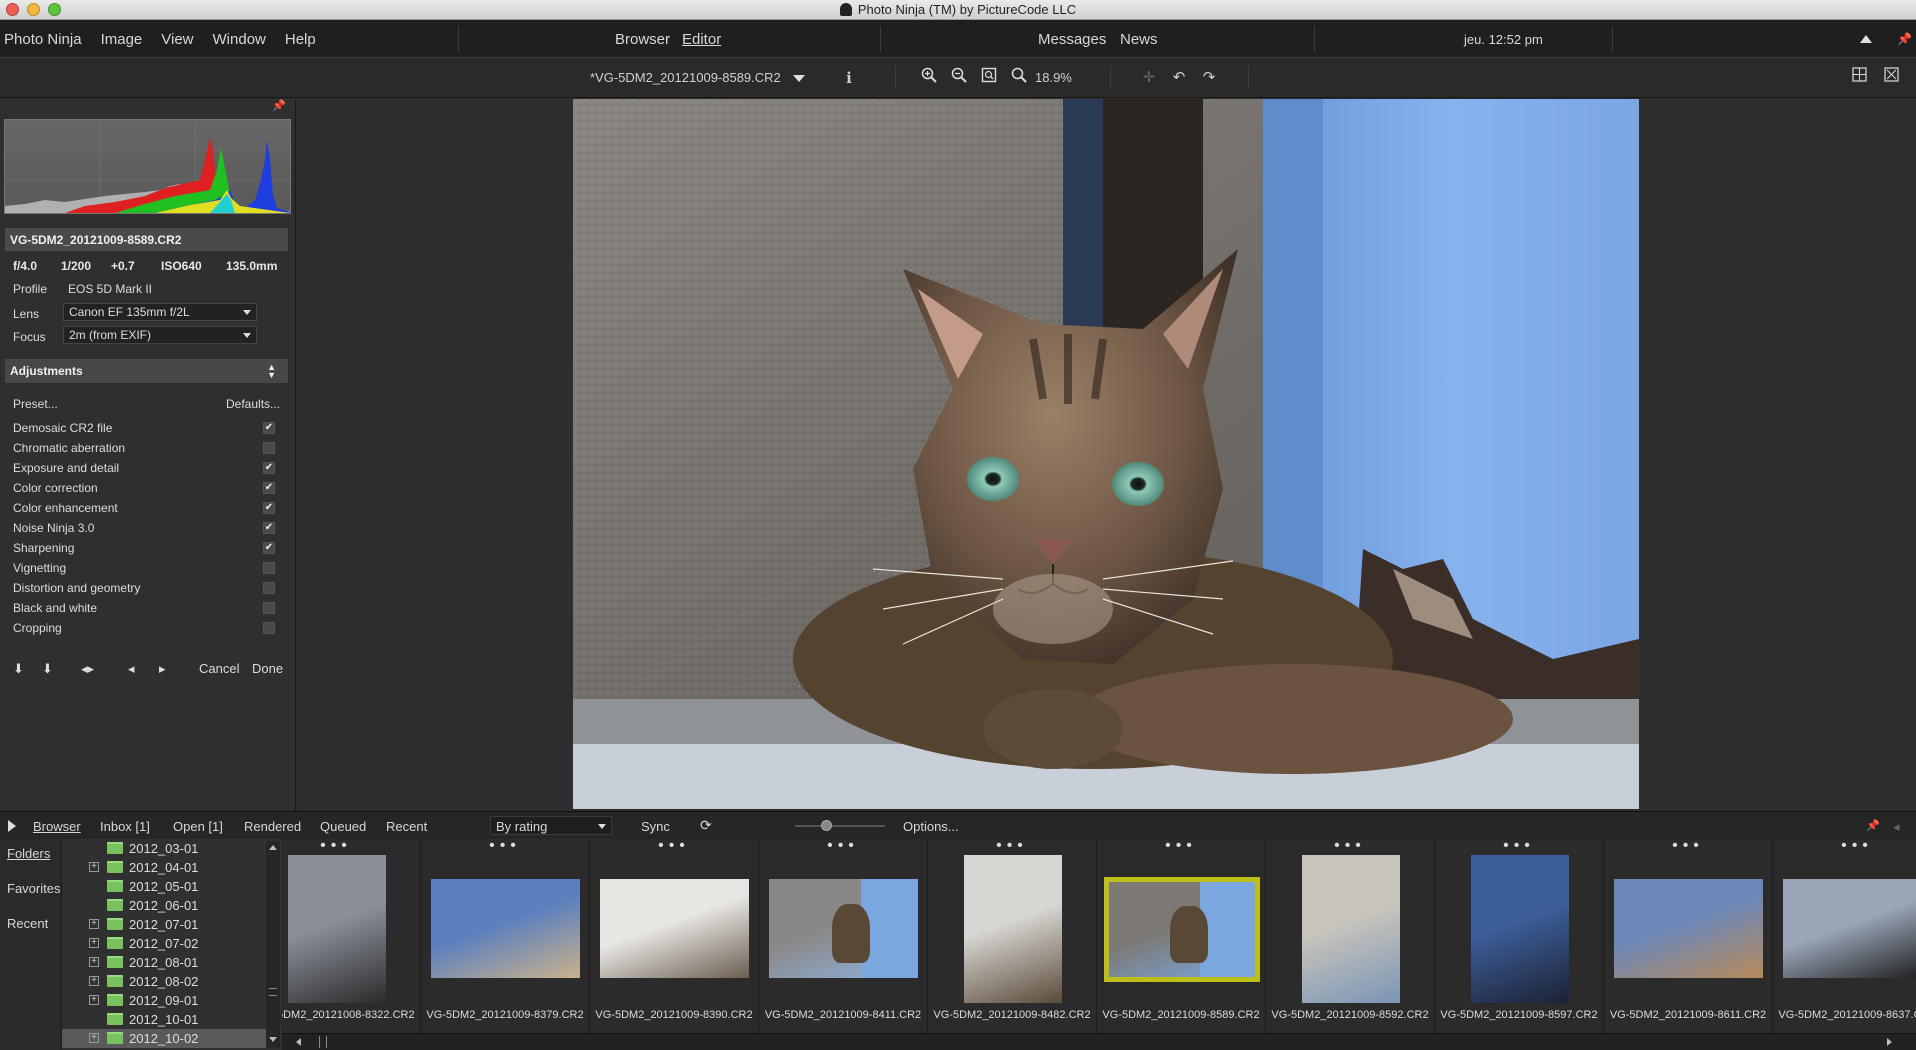 The image size is (1916, 1050). I want to click on expand-browser-icon, so click(12, 826).